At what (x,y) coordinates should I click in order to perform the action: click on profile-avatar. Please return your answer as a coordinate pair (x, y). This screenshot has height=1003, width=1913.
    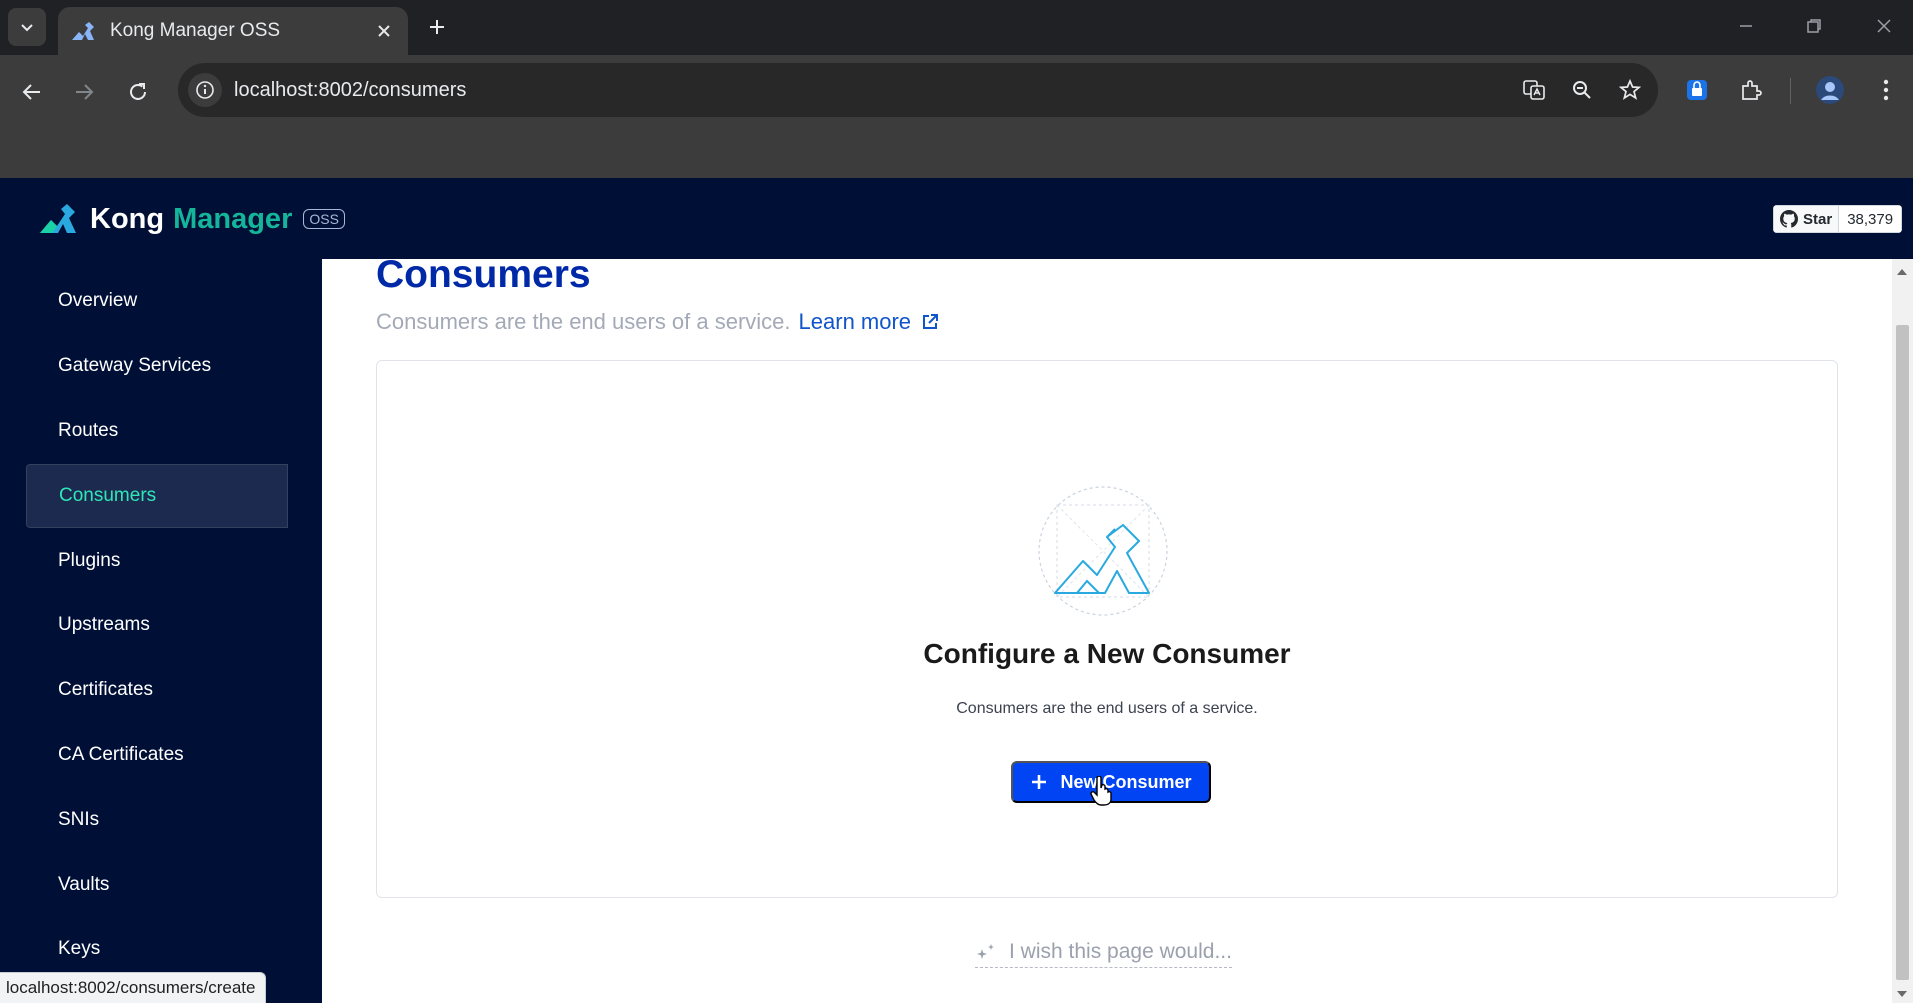
    Looking at the image, I should click on (1830, 90).